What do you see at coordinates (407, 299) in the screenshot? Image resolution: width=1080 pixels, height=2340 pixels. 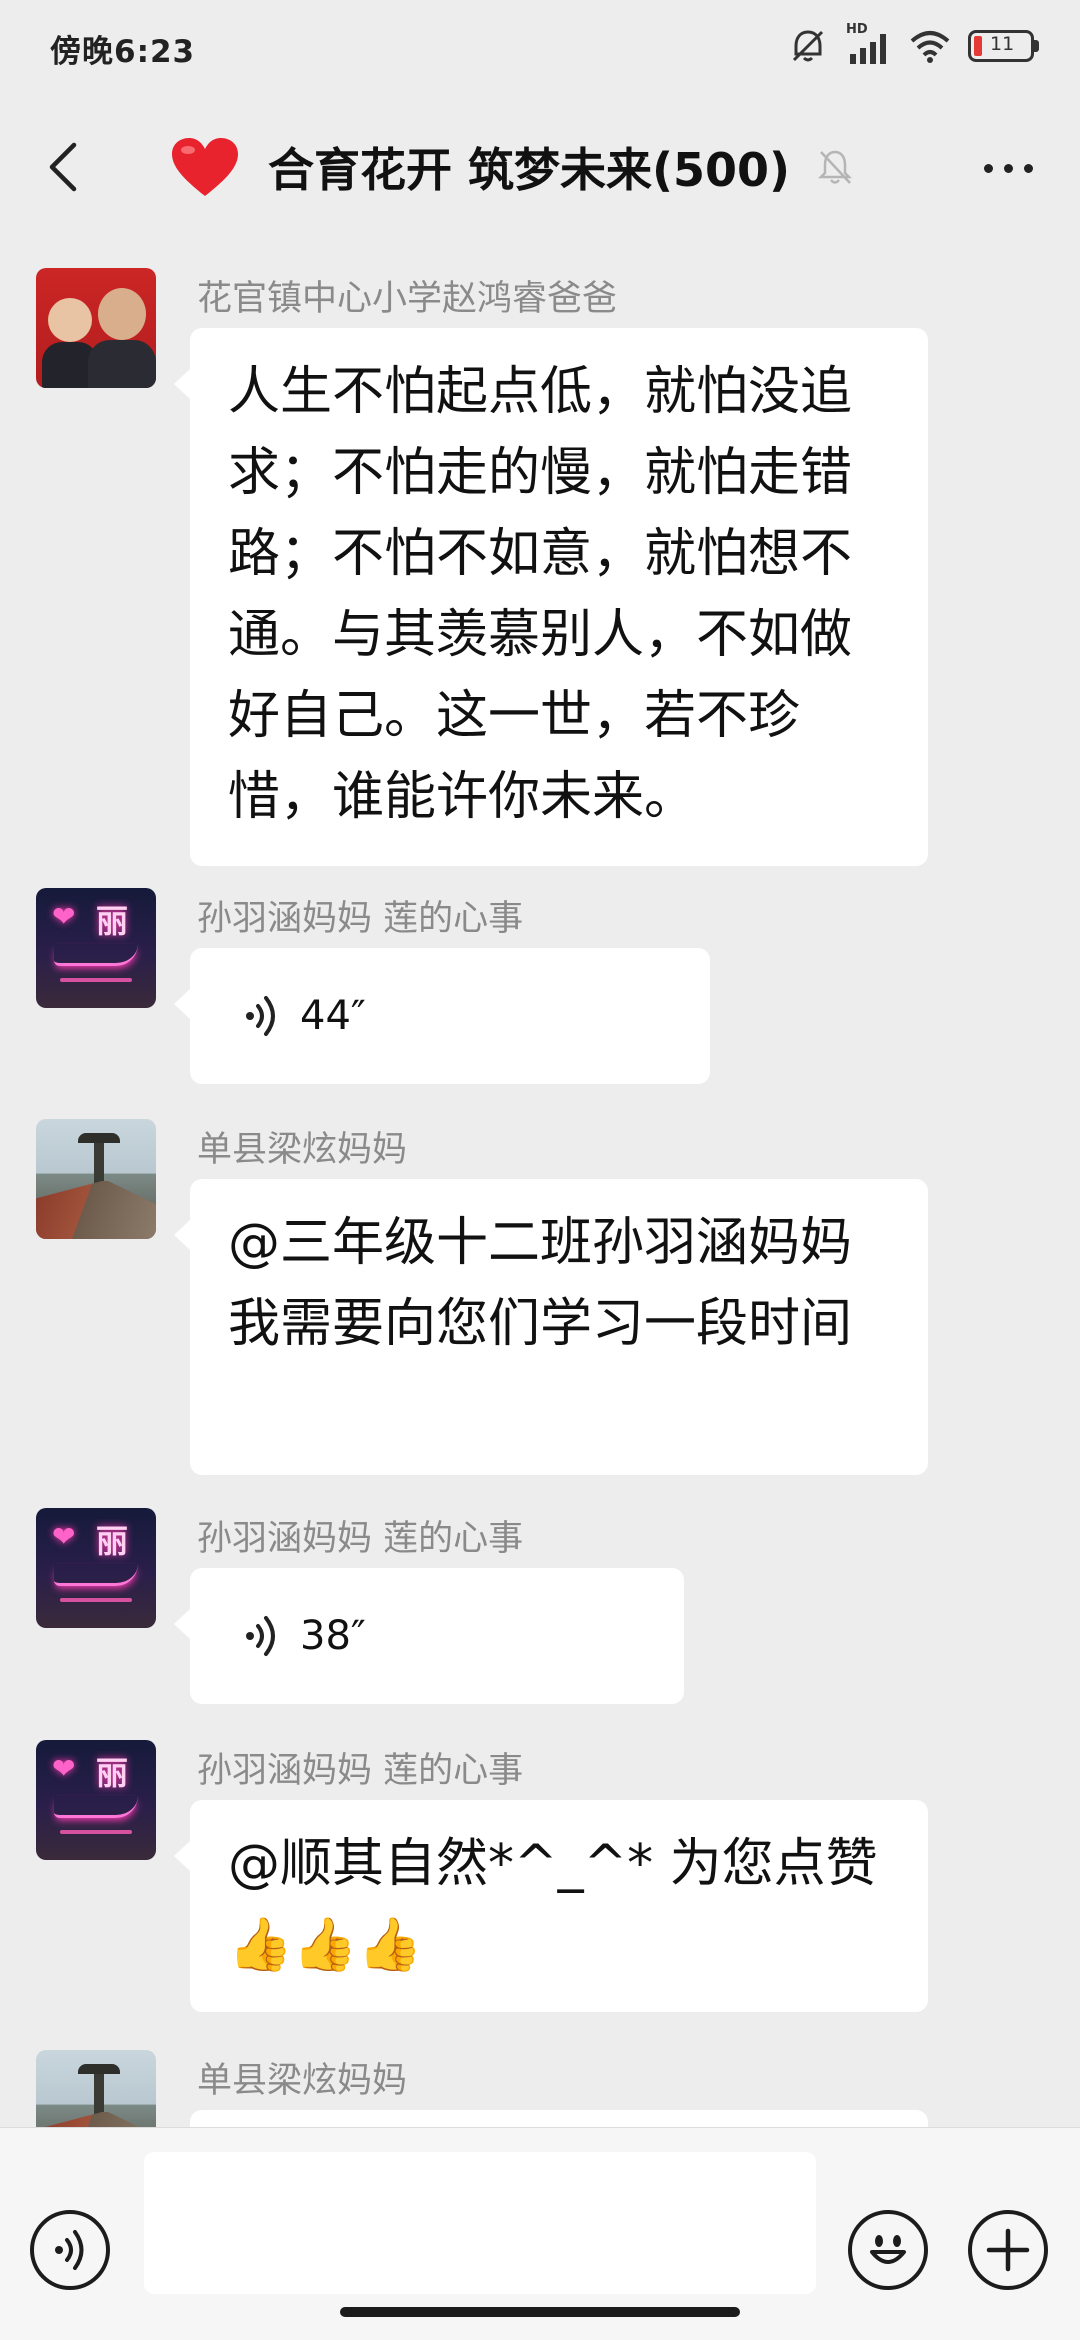 I see `sender-name: 花官镇中心小学赵鸿睿爸爸` at bounding box center [407, 299].